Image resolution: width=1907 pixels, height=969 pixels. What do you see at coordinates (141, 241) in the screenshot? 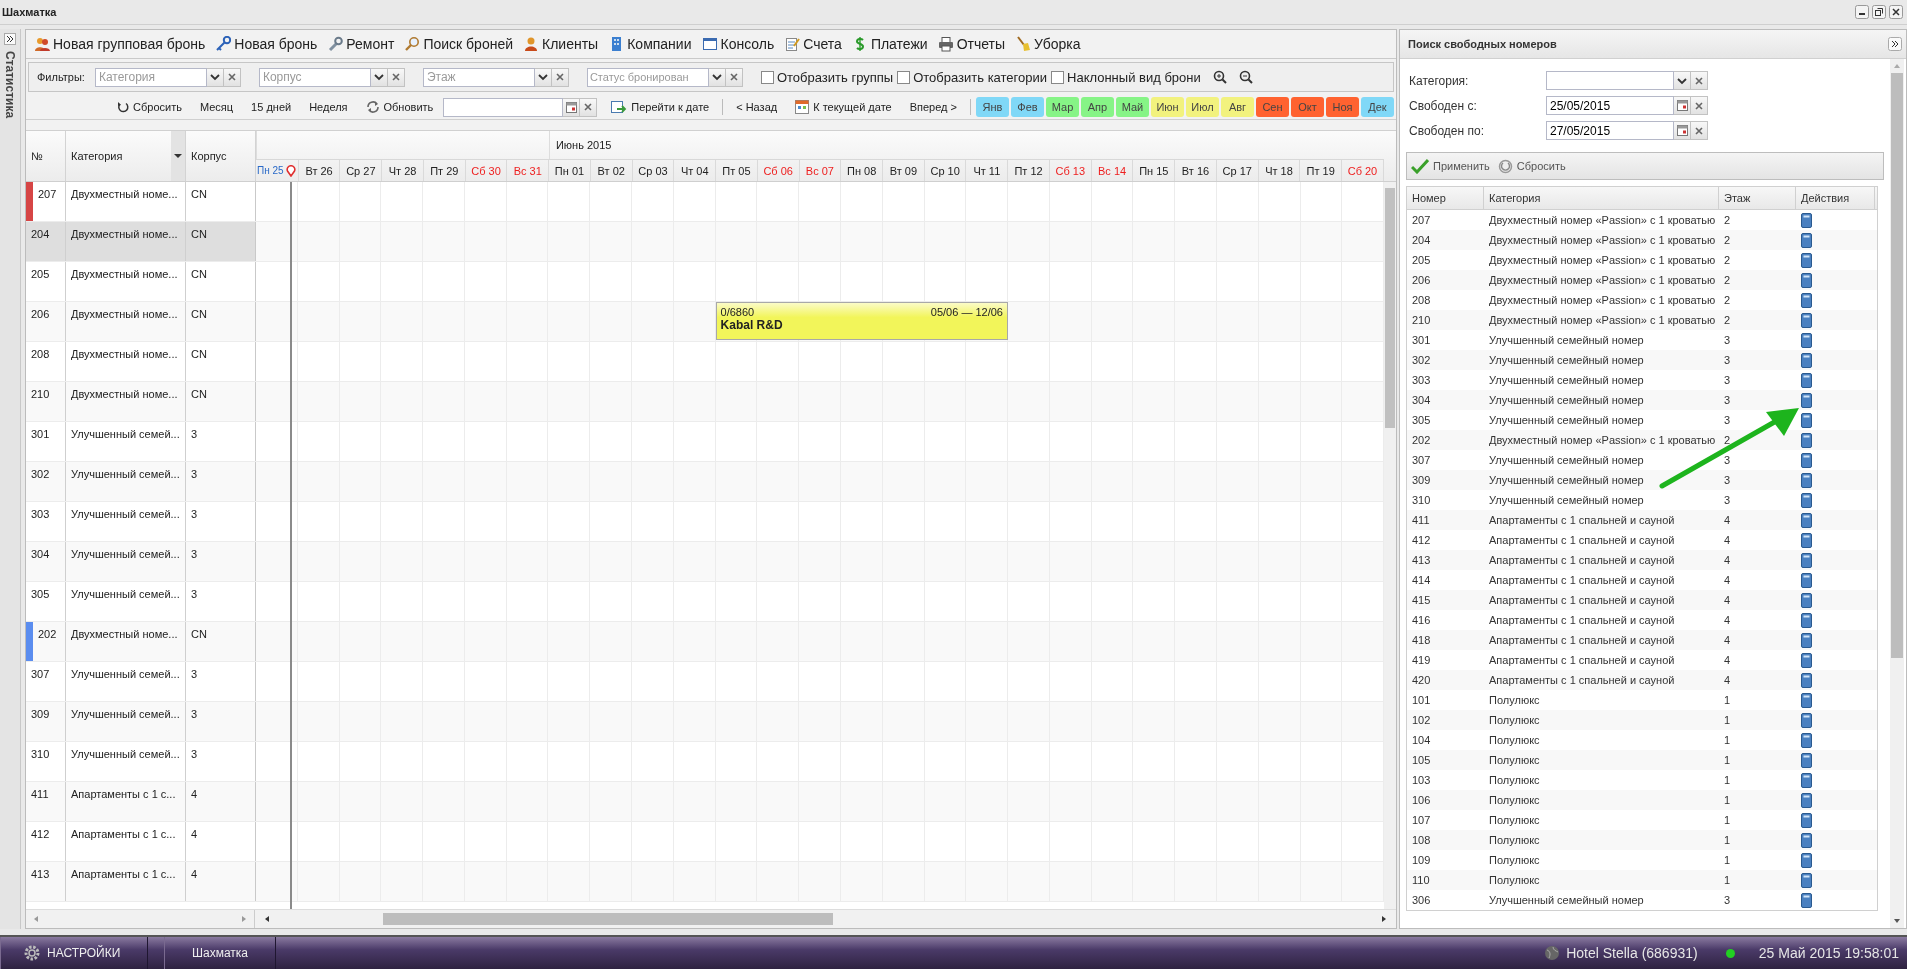
I see `row-header: 204 Двухместный номе... CN` at bounding box center [141, 241].